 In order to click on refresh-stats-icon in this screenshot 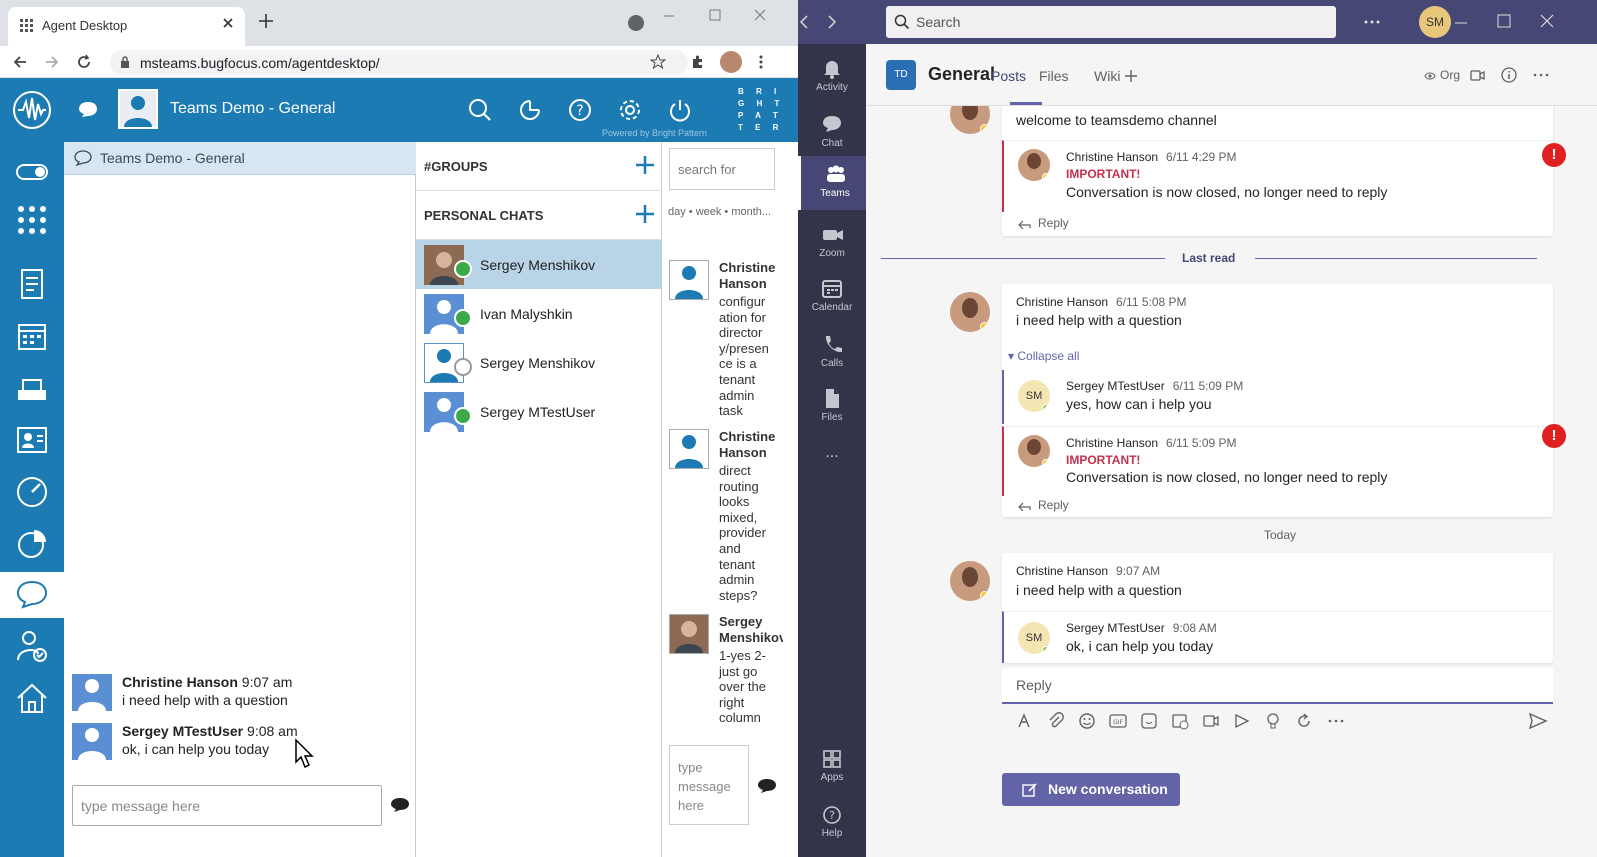, I will do `click(530, 110)`.